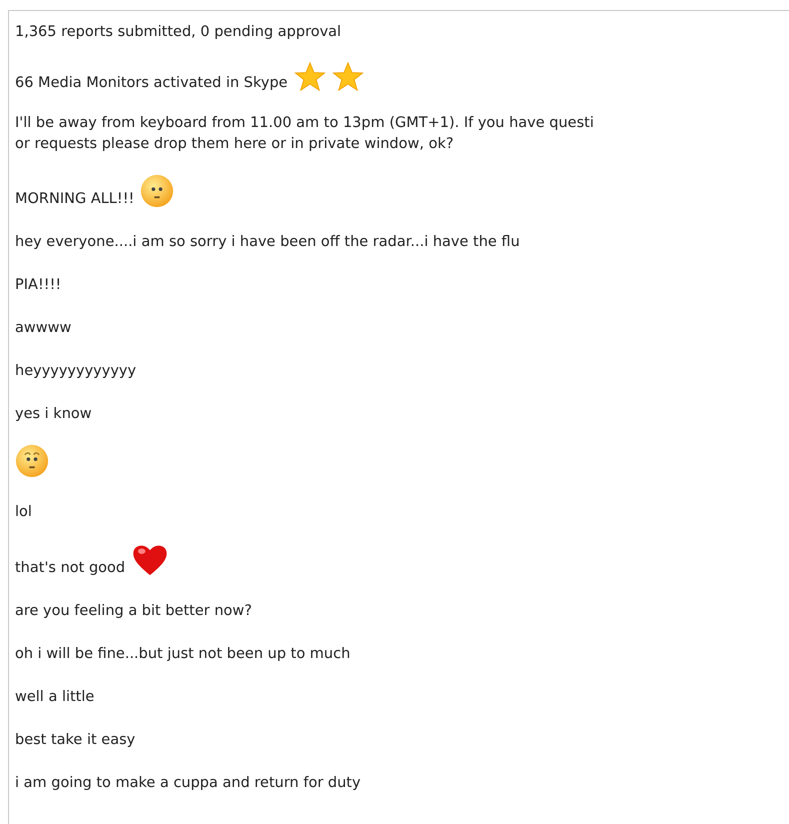 This screenshot has width=789, height=824. I want to click on chat-message: yes i know, so click(53, 414).